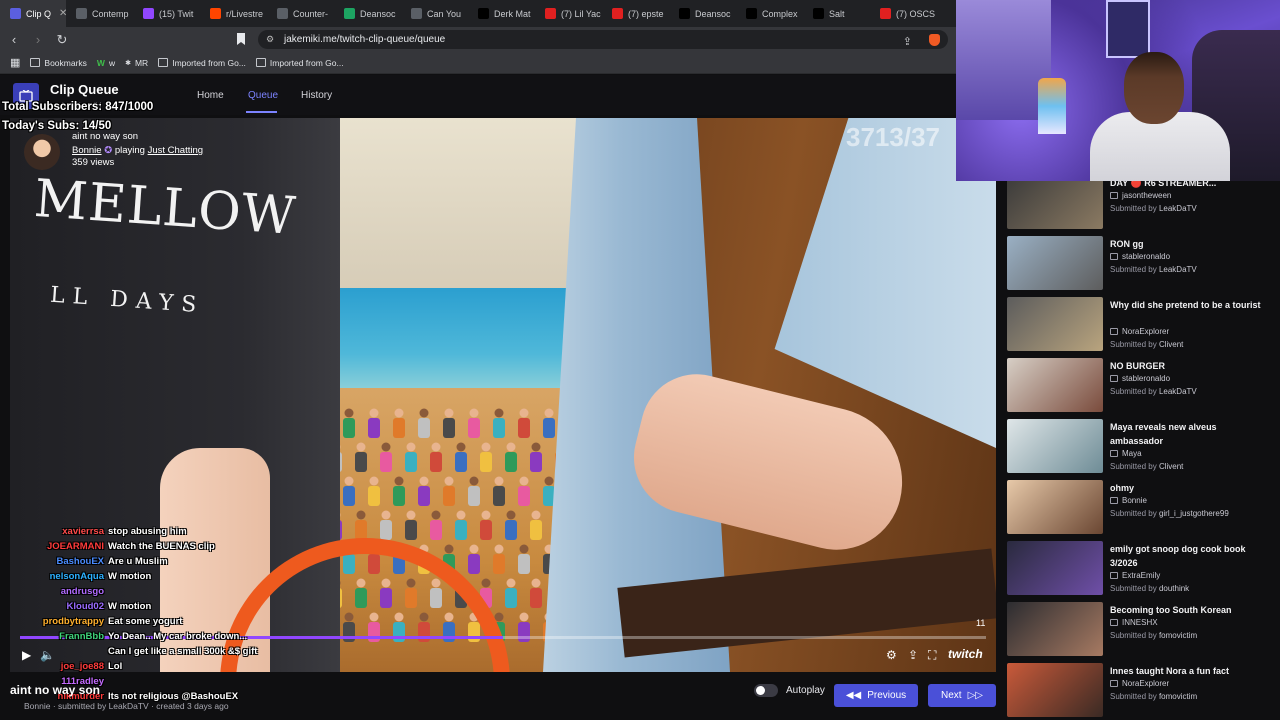 This screenshot has width=1280, height=720. I want to click on bookmark-w: Ww, so click(106, 63).